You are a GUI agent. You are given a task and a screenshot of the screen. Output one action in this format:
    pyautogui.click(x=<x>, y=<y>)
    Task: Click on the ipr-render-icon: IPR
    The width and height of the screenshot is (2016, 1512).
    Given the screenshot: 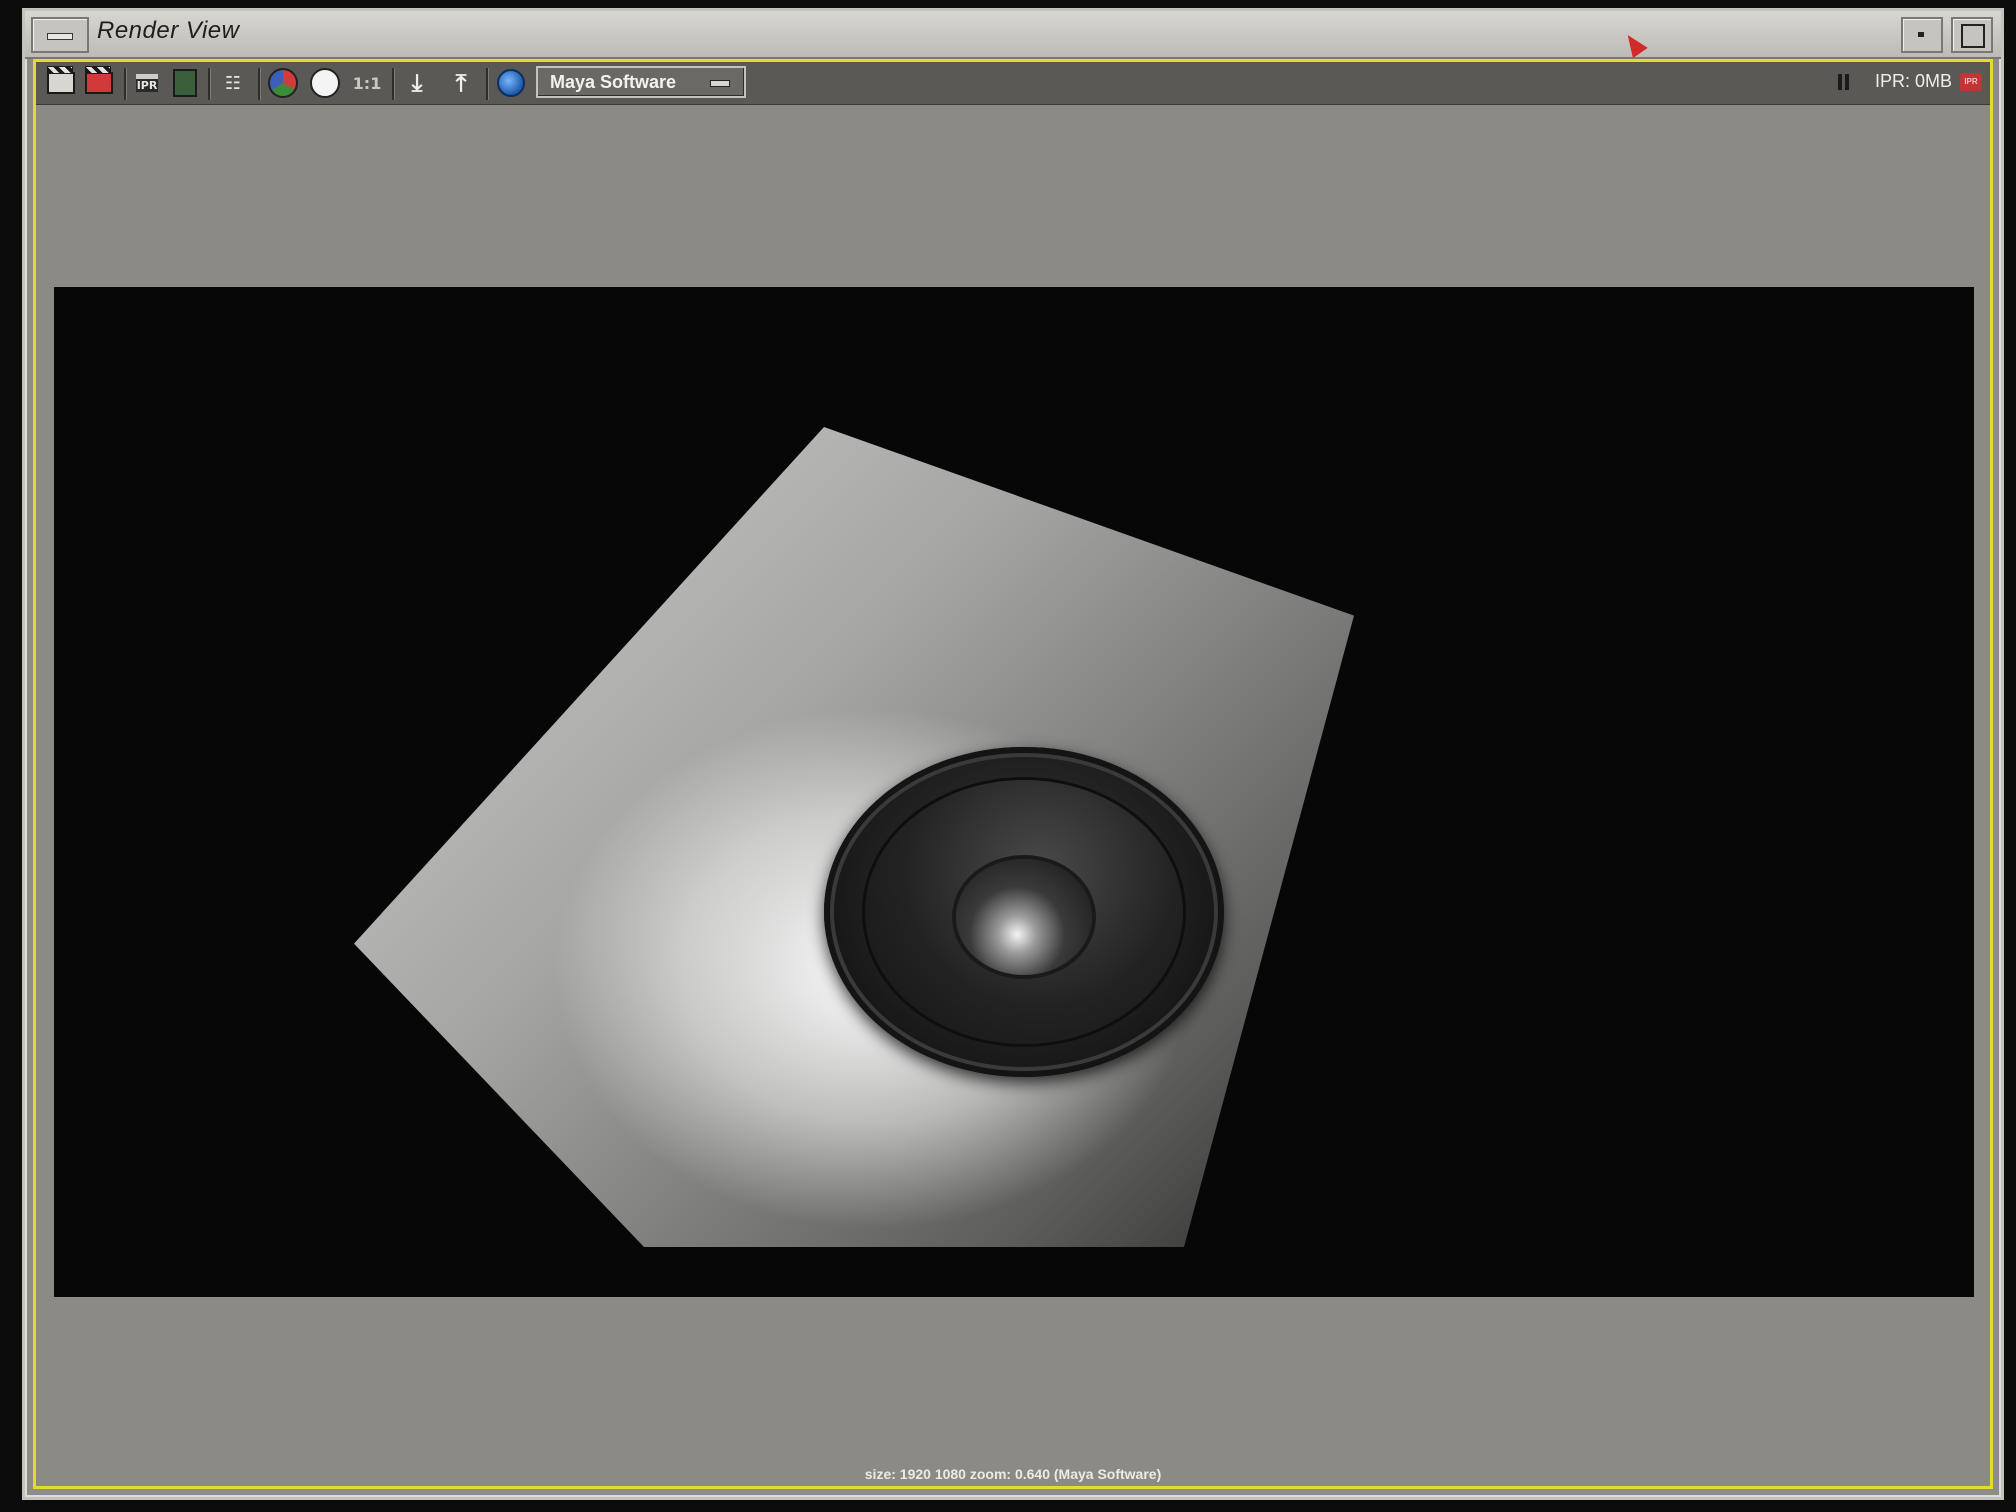 What is the action you would take?
    pyautogui.click(x=147, y=83)
    